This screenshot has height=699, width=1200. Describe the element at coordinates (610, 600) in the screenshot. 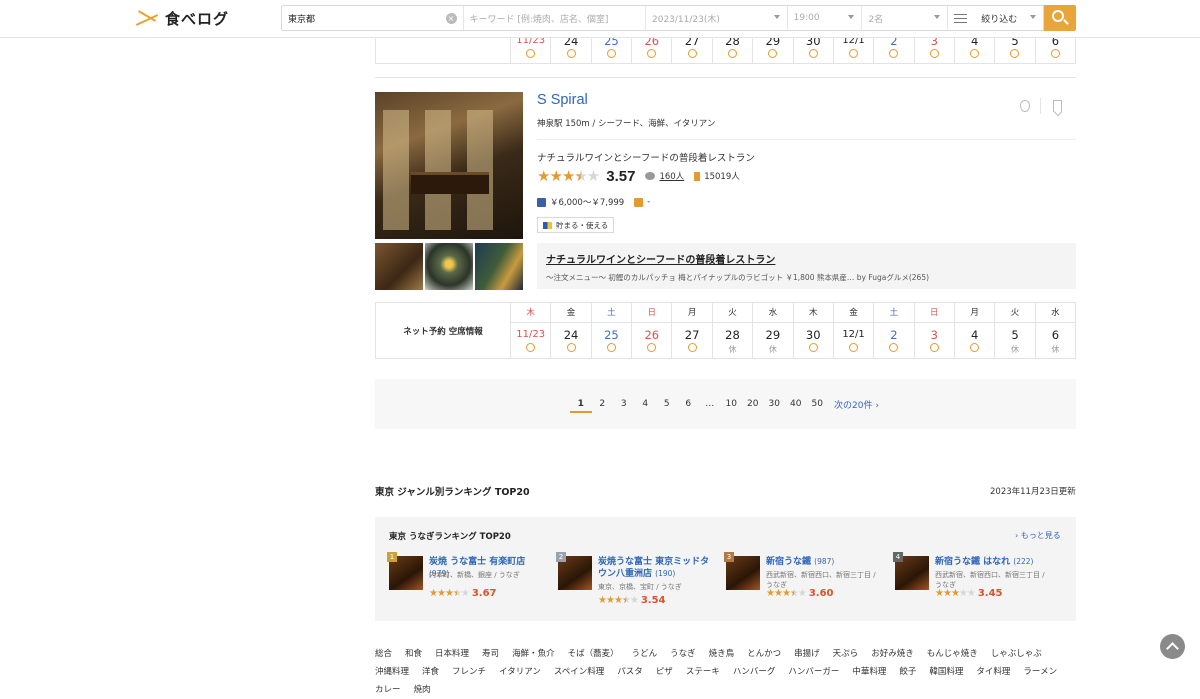

I see `star-icon: ★` at that location.